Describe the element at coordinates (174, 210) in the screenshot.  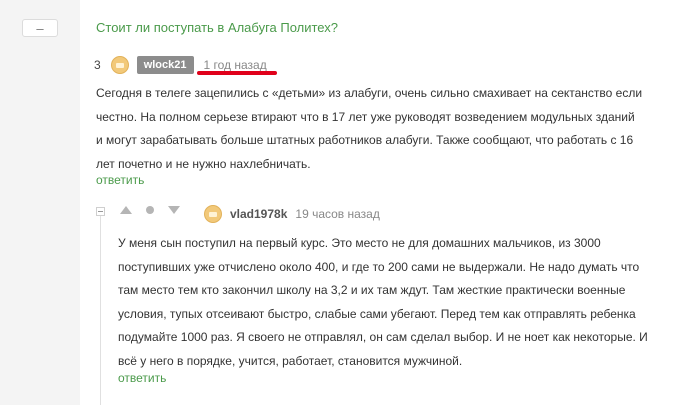
I see `downvote-icon` at that location.